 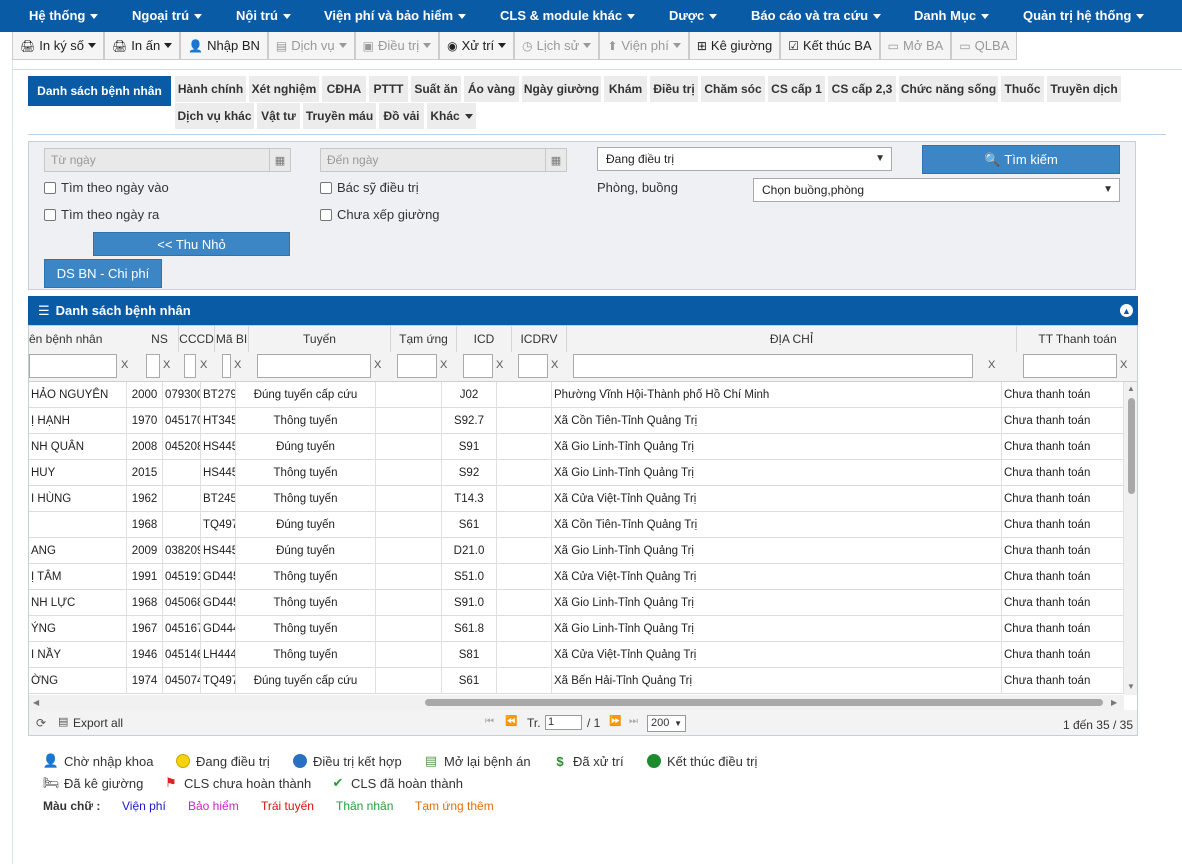 What do you see at coordinates (103, 273) in the screenshot?
I see `cost-list-button: DS BN - Chi phí` at bounding box center [103, 273].